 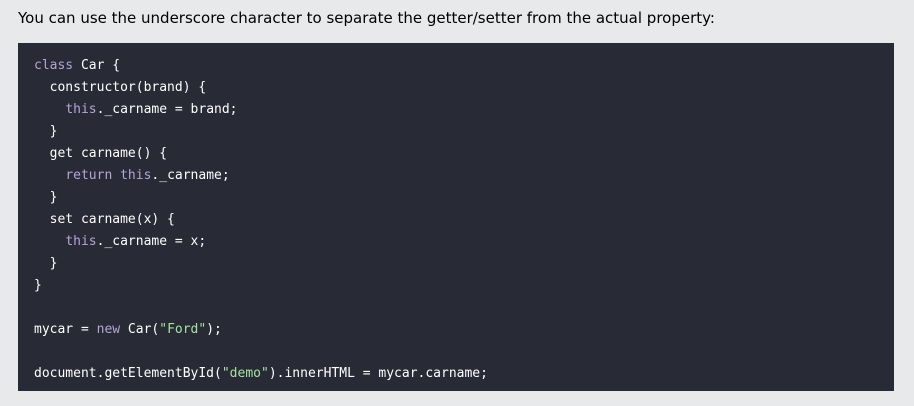 What do you see at coordinates (108, 153) in the screenshot?
I see `code-text: get carname() {` at bounding box center [108, 153].